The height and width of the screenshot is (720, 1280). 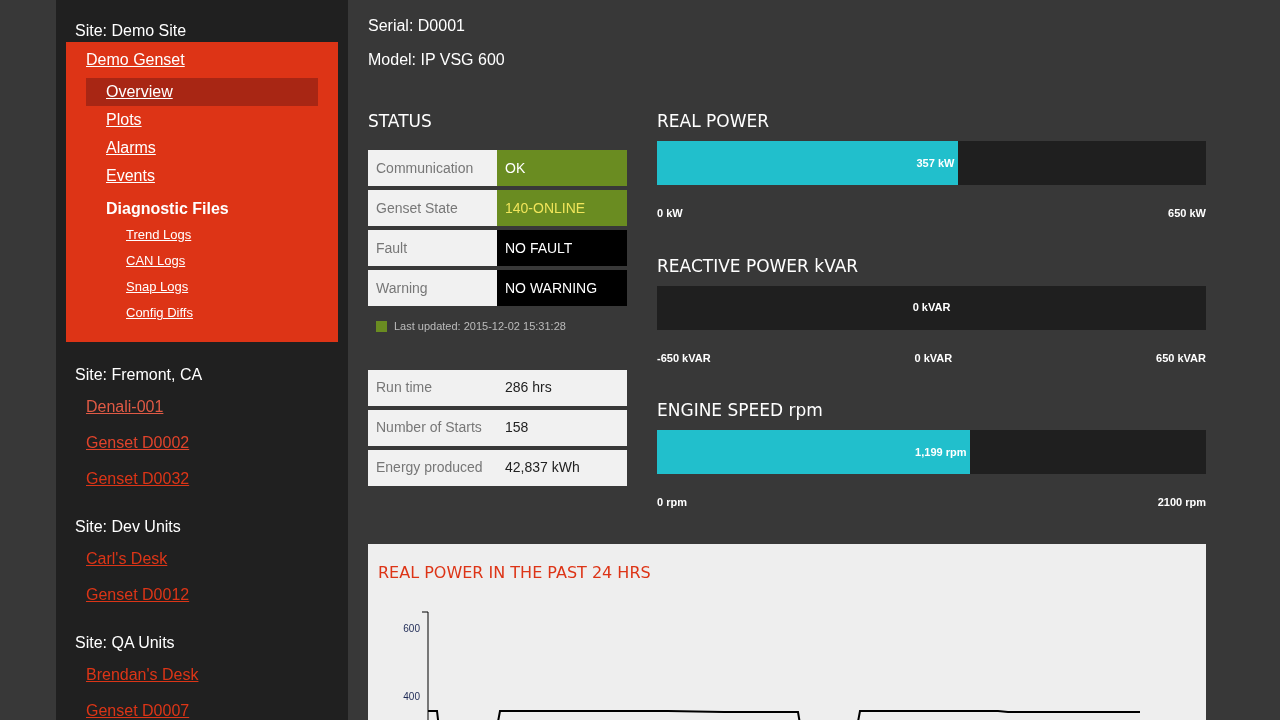 What do you see at coordinates (138, 708) in the screenshot?
I see `unit-link: Genset D0007` at bounding box center [138, 708].